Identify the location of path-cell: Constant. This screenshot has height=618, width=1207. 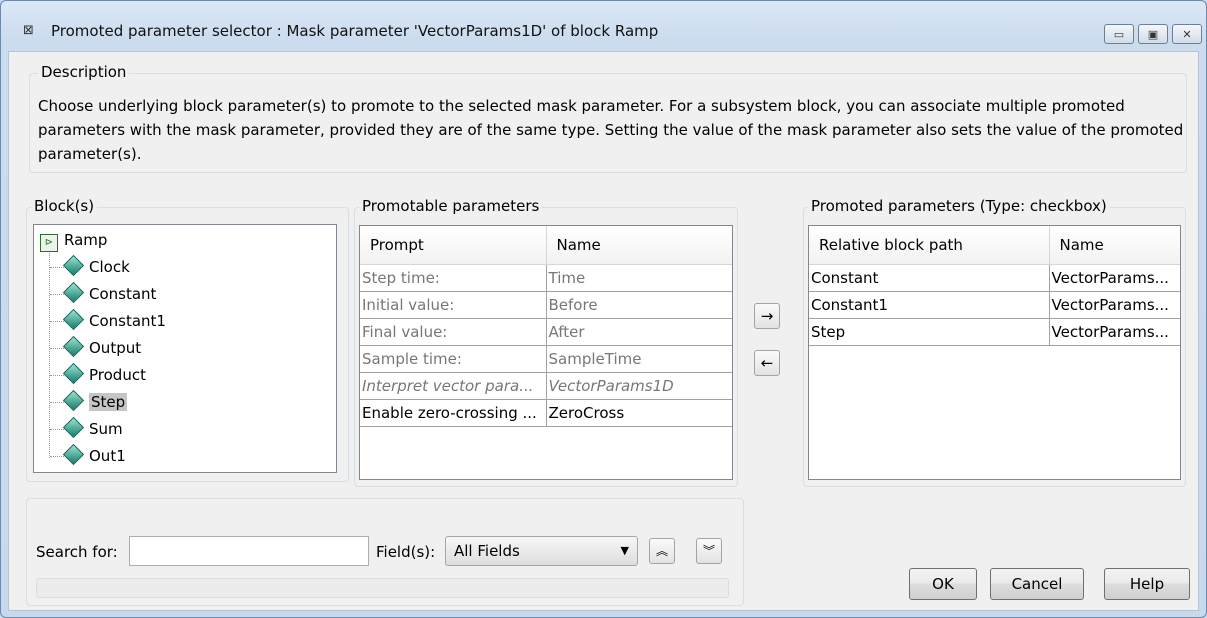
(929, 278).